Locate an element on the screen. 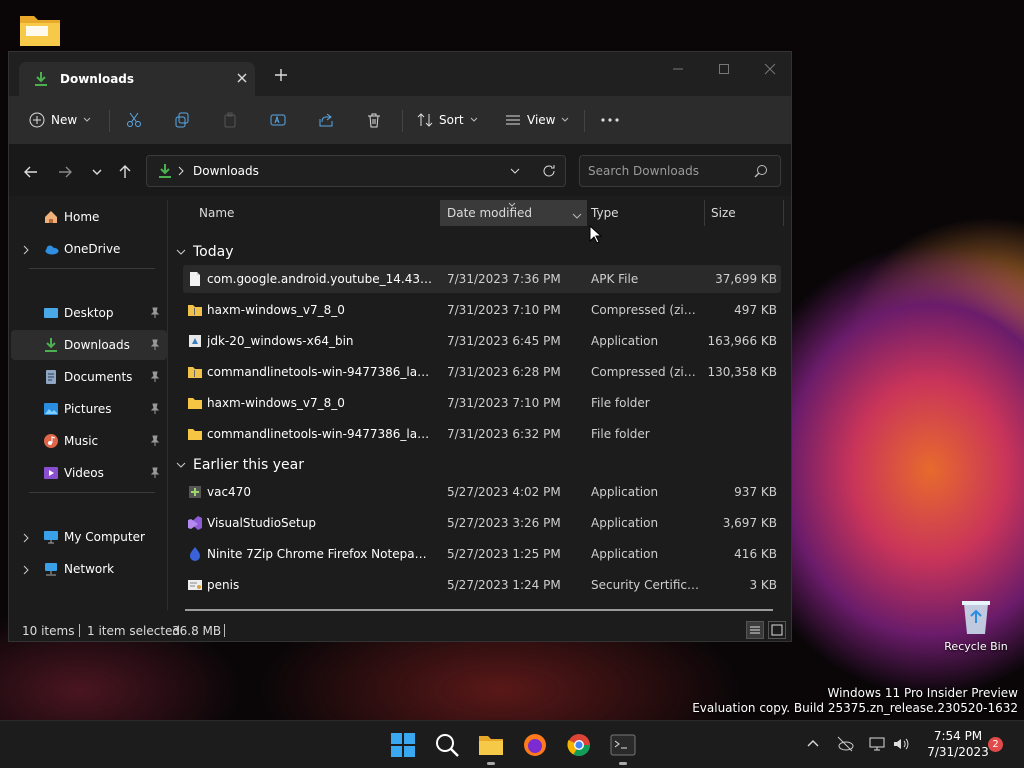  sidebar-item-my-computer: My Computer is located at coordinates (89, 537).